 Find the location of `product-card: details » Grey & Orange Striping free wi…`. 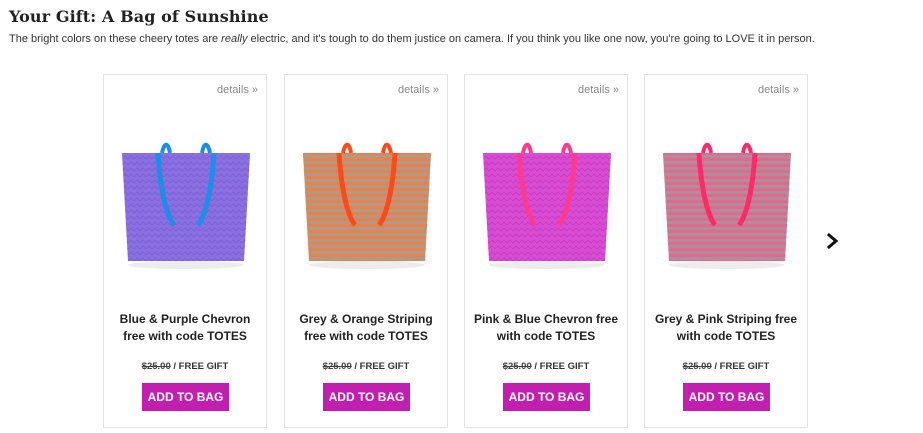

product-card: details » Grey & Orange Striping free wi… is located at coordinates (366, 251).